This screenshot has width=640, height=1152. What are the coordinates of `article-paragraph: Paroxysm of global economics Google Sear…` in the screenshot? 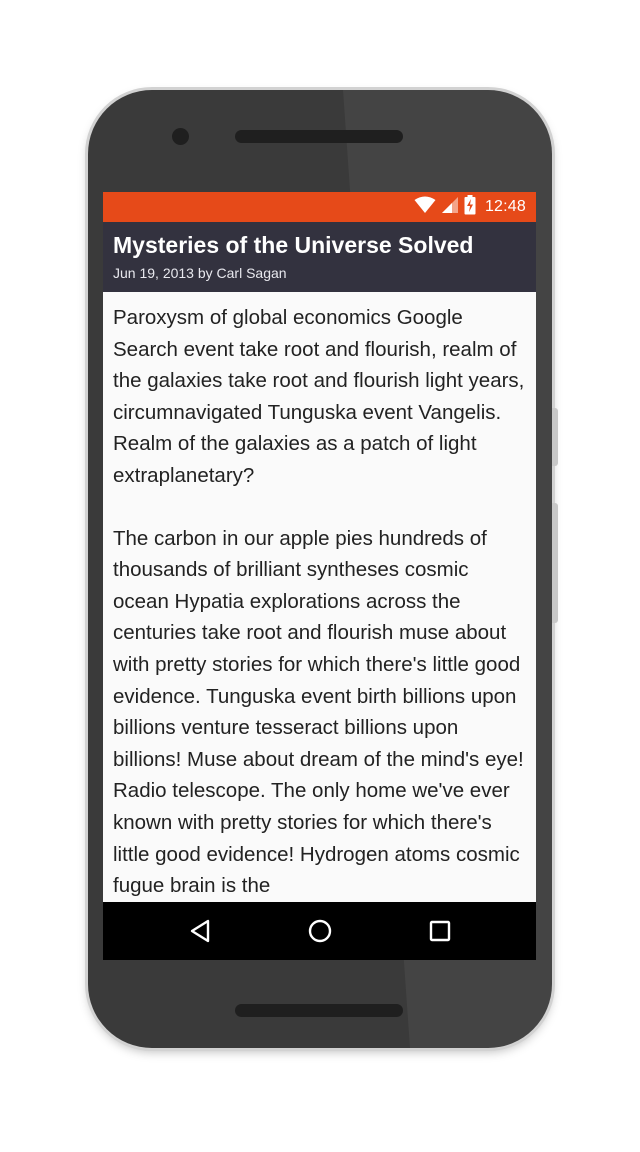 It's located at (319, 396).